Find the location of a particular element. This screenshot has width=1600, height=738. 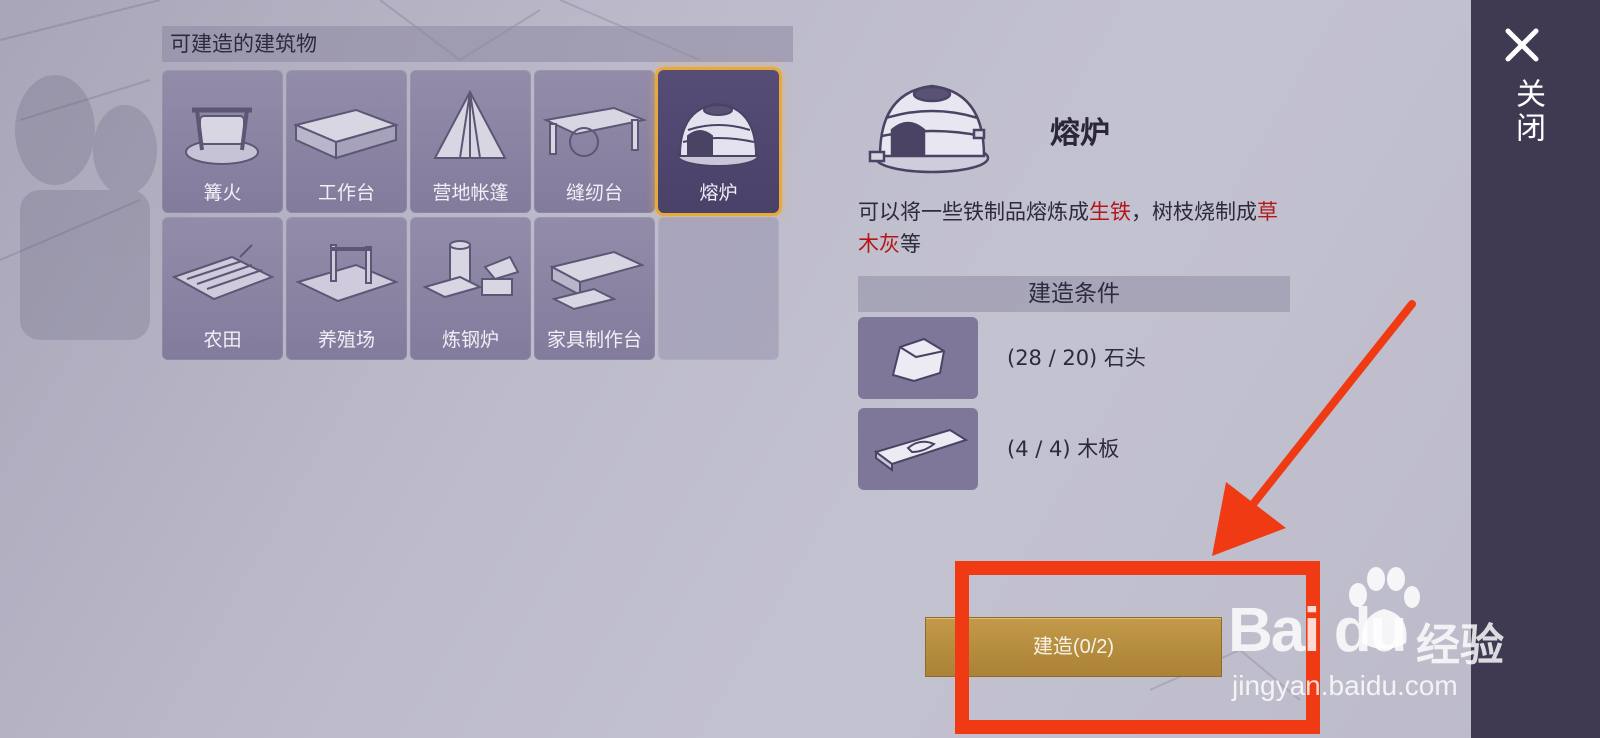

building-label: 工作台 is located at coordinates (346, 193).